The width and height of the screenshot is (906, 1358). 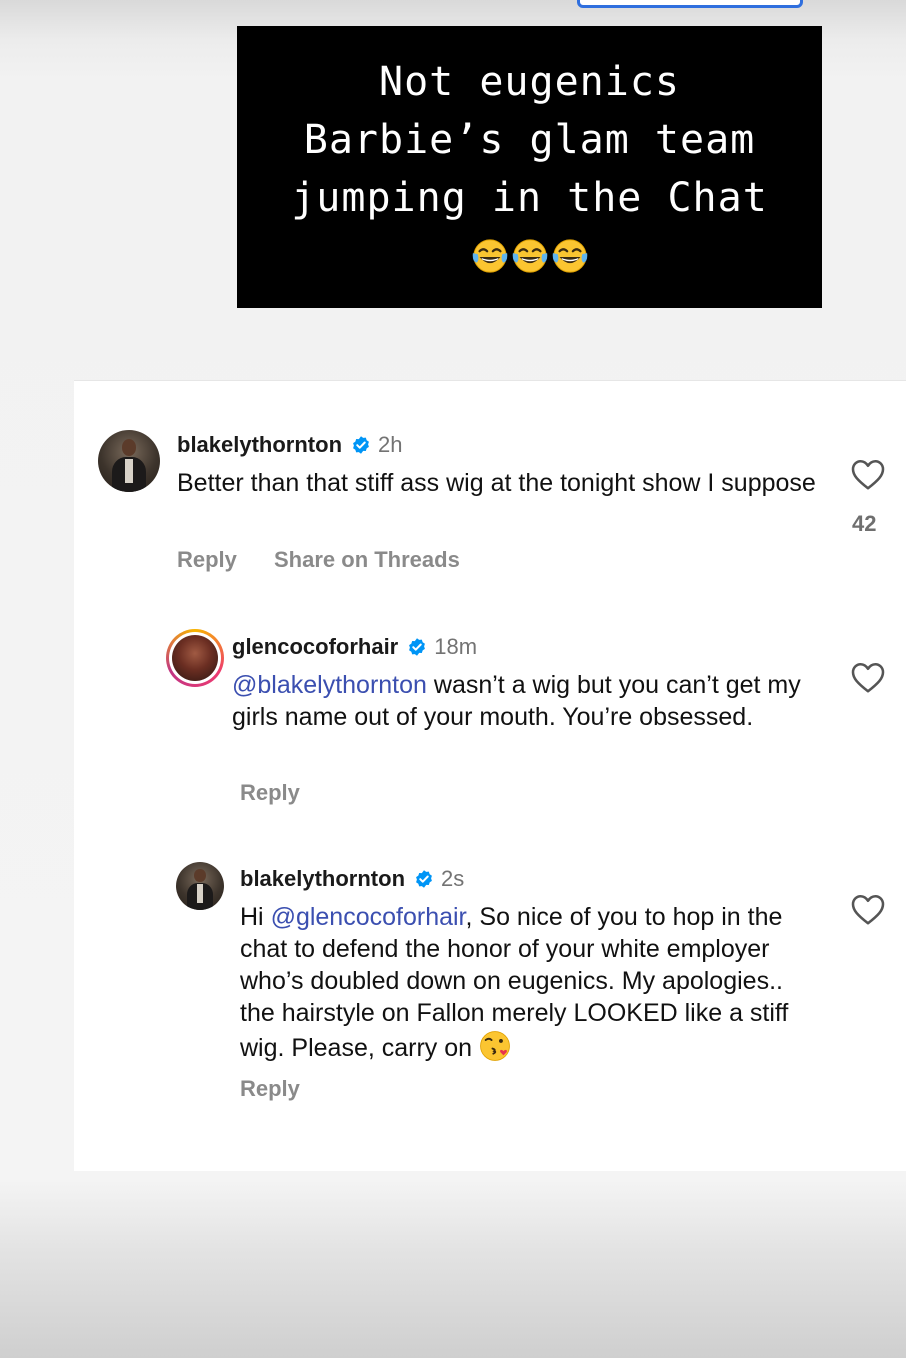 What do you see at coordinates (367, 560) in the screenshot?
I see `share-on-threads-button: Share on Threads` at bounding box center [367, 560].